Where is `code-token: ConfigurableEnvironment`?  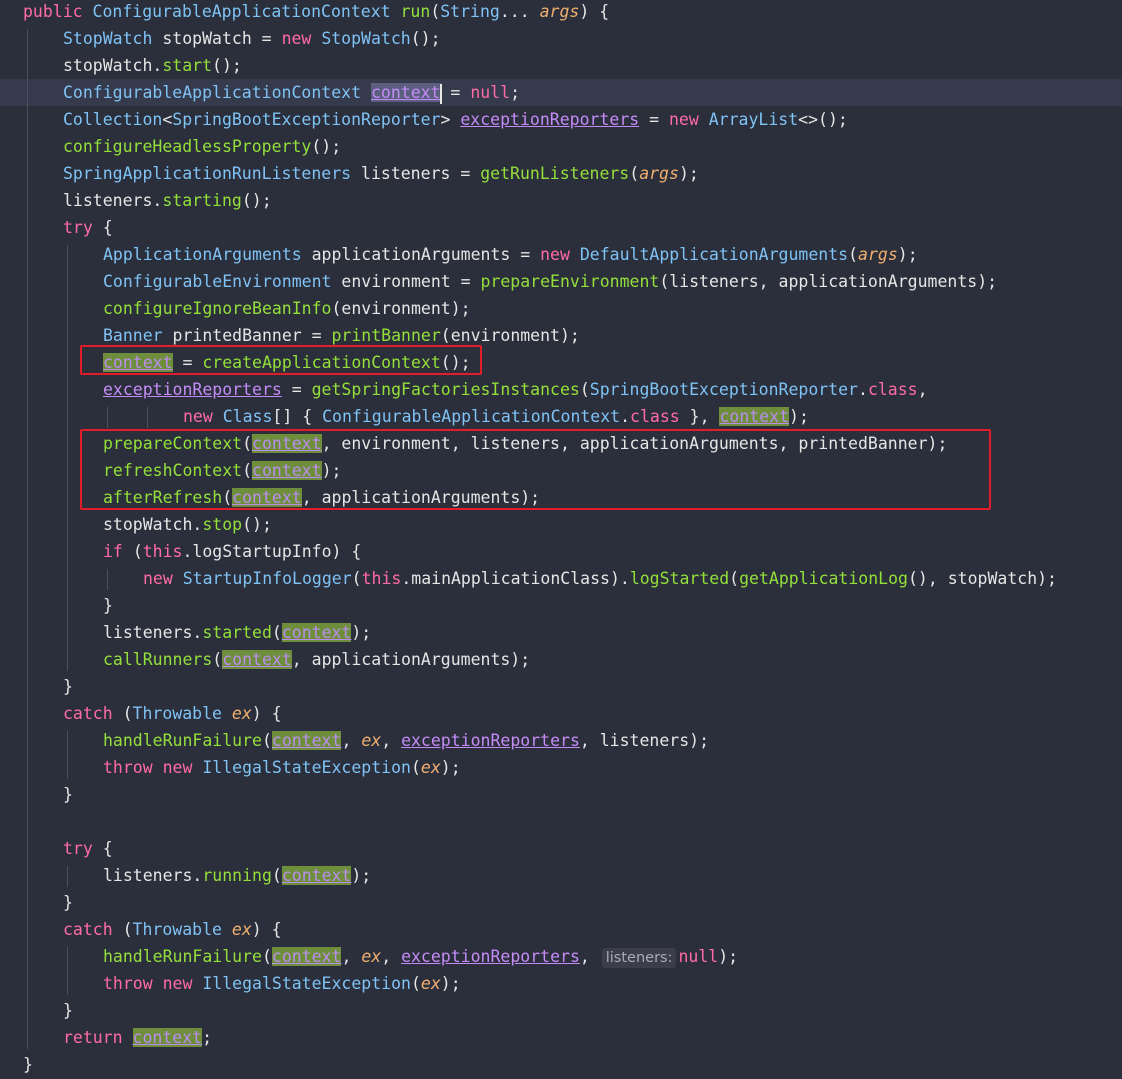 code-token: ConfigurableEnvironment is located at coordinates (222, 281).